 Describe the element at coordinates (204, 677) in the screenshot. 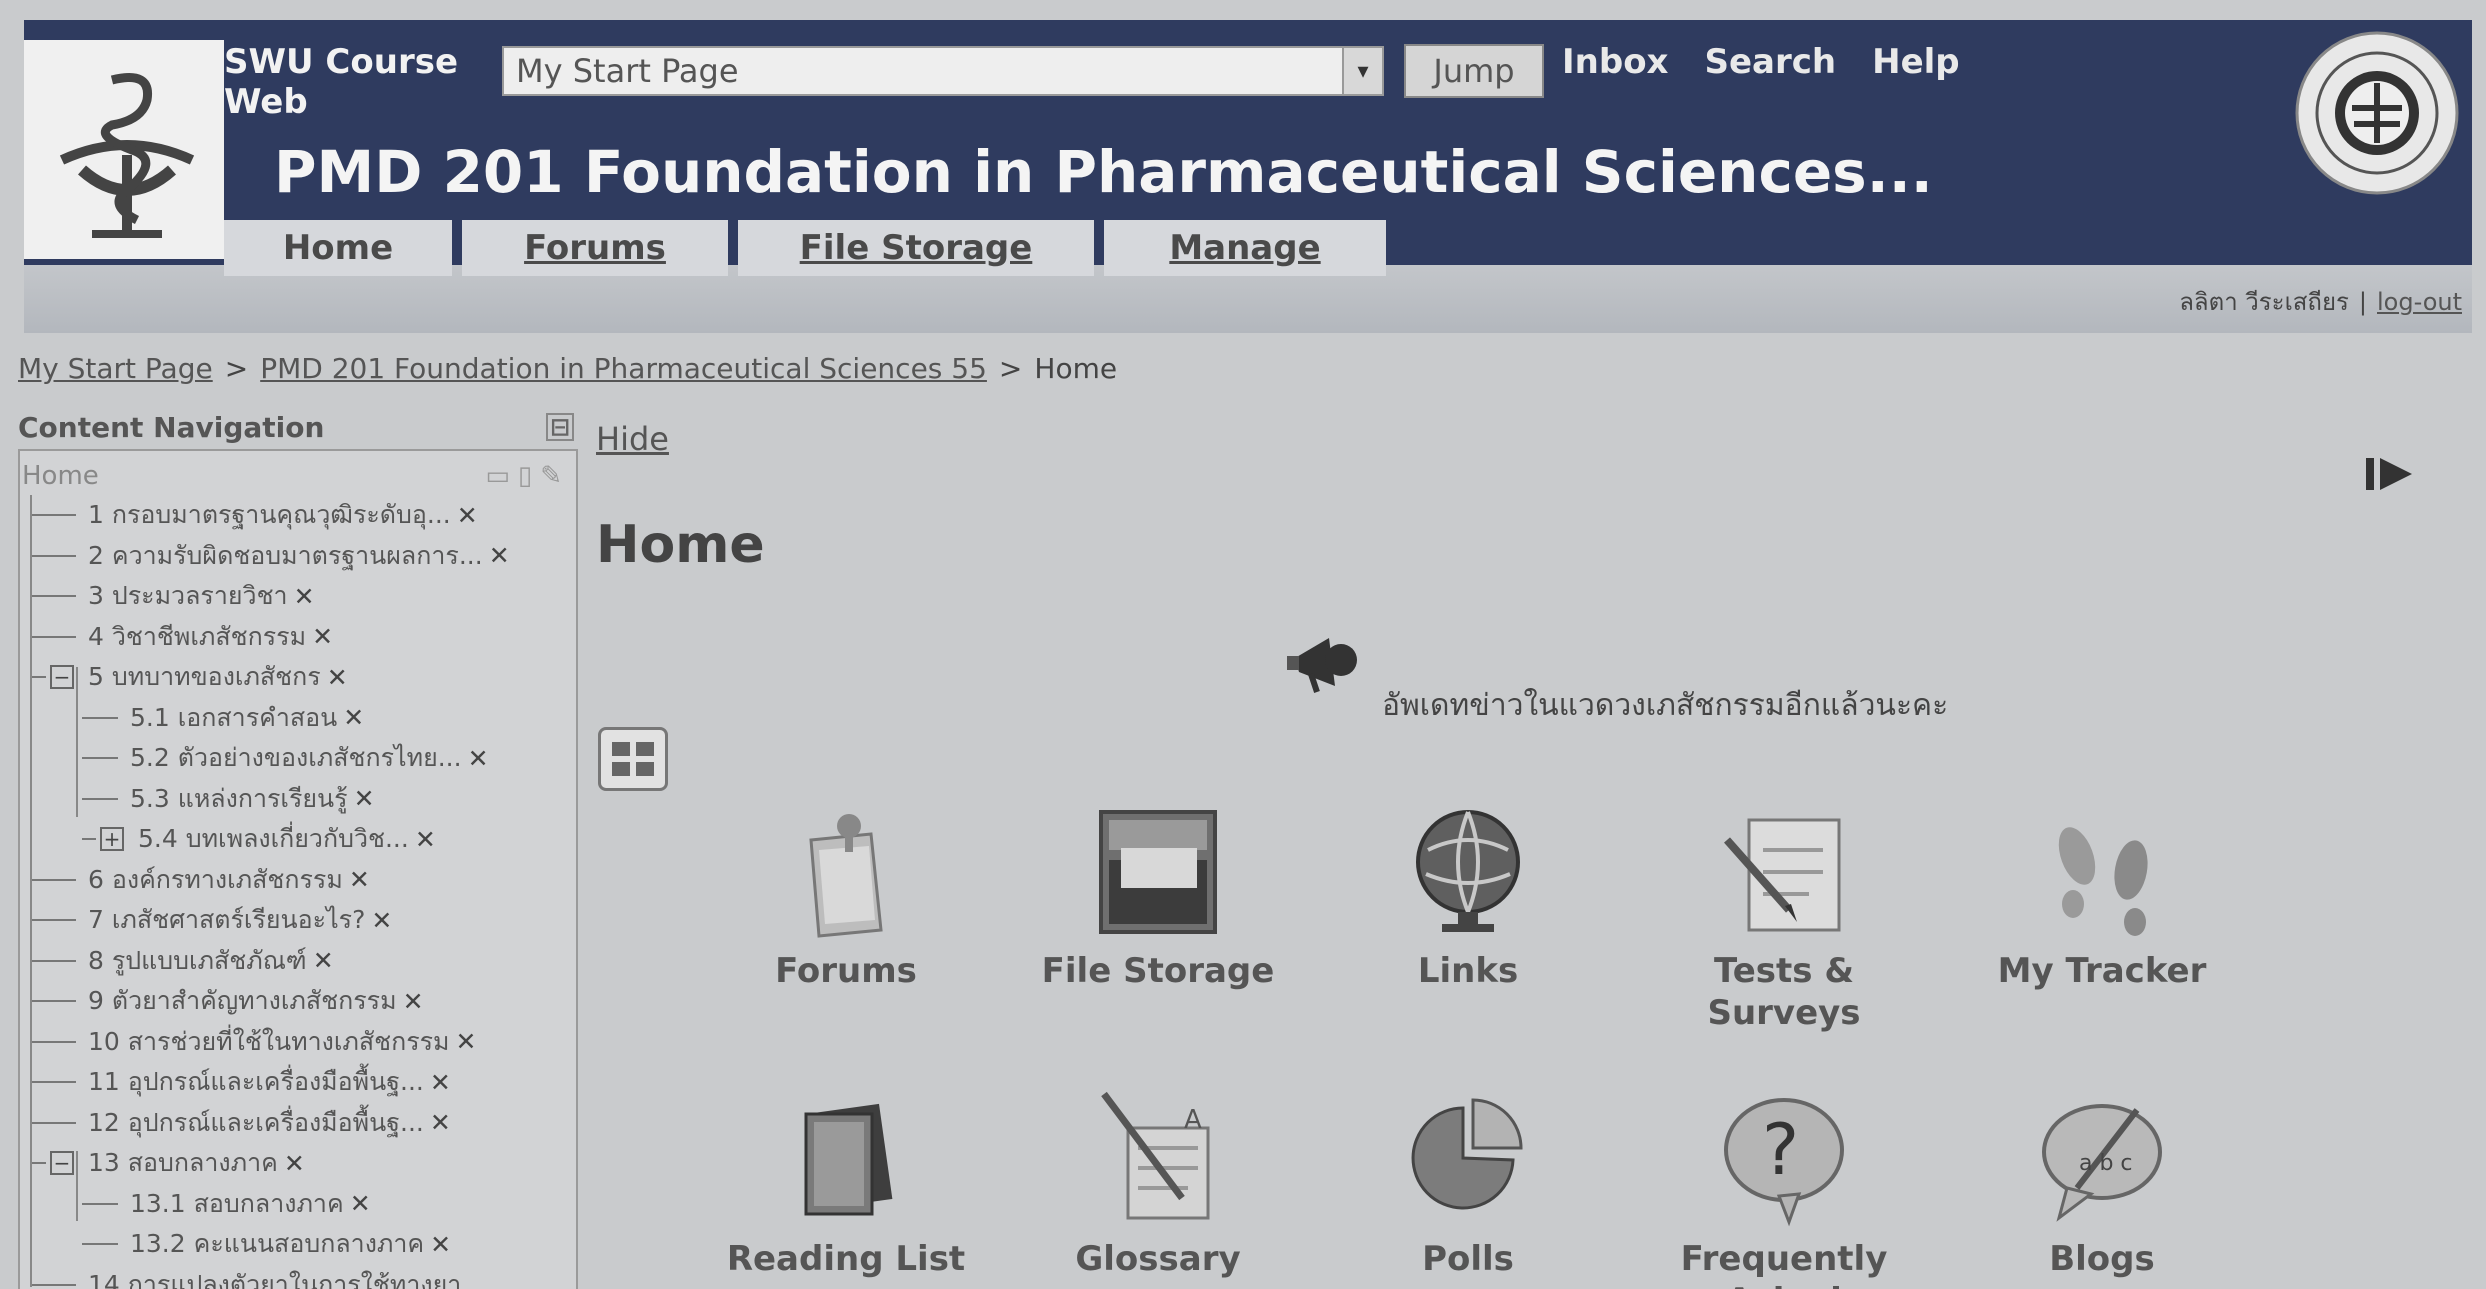

I see `nav-tree-item-label: 5 บทบาทของเภสัชกร` at that location.